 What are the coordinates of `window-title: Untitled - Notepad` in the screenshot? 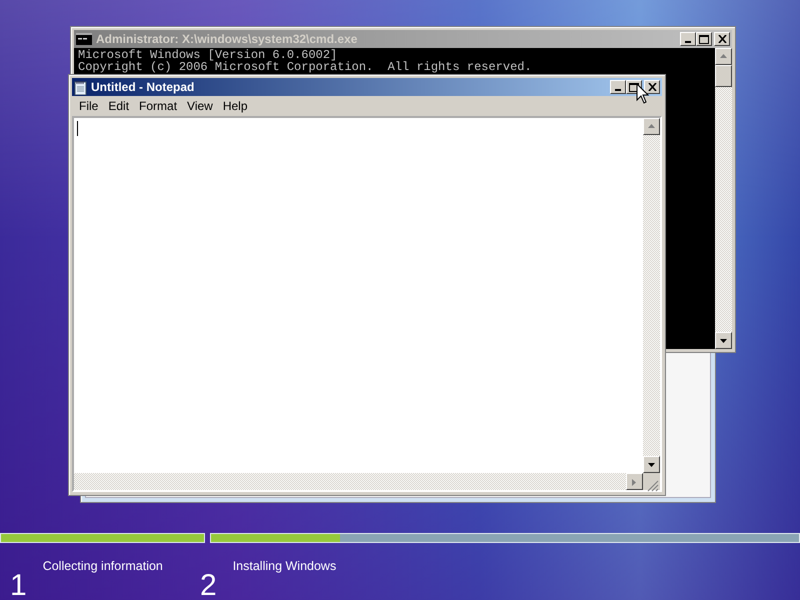 It's located at (142, 87).